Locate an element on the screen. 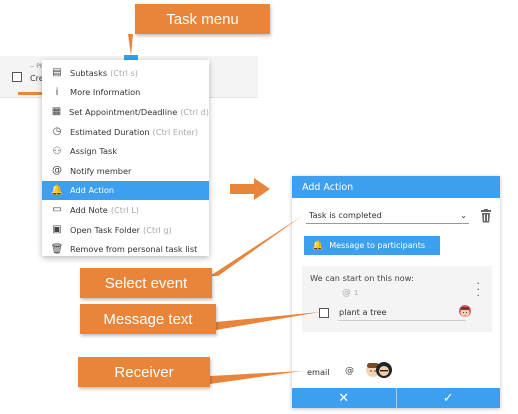  receiver-callout: Receiver is located at coordinates (144, 372).